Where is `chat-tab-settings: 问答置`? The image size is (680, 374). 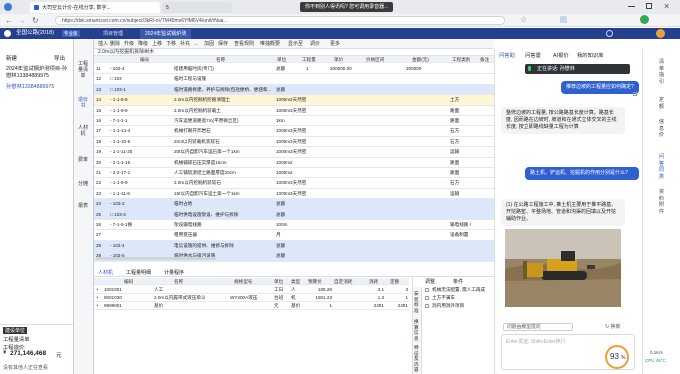
chat-tab-settings: 问答置 is located at coordinates (533, 55).